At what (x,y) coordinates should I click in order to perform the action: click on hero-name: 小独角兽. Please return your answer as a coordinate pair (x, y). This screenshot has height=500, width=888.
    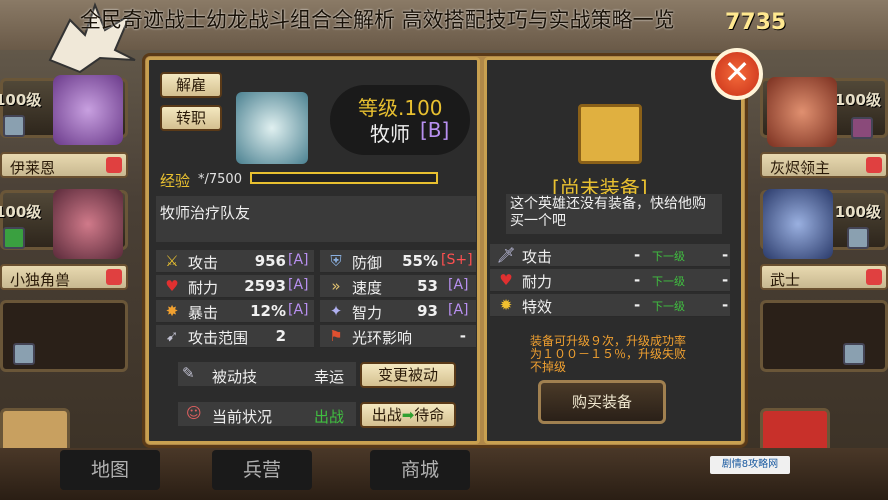
    Looking at the image, I should click on (40, 280).